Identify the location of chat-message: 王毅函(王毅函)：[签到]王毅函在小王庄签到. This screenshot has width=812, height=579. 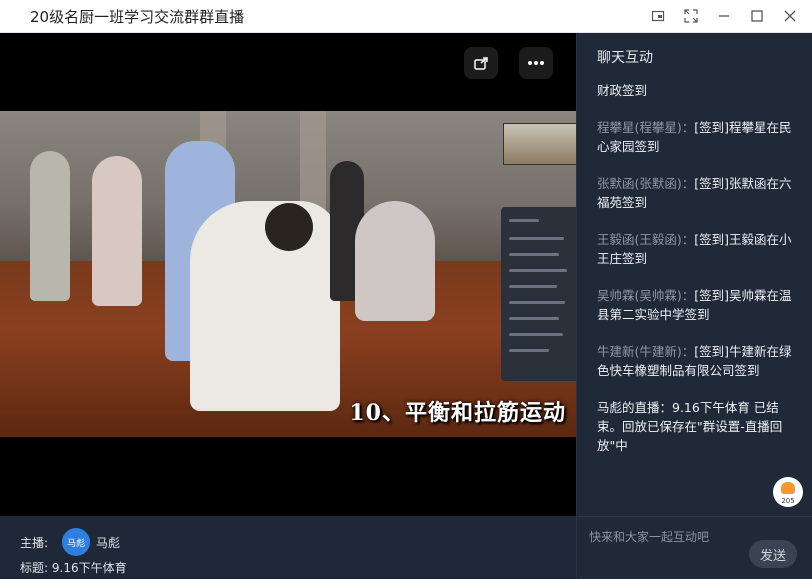
(697, 249).